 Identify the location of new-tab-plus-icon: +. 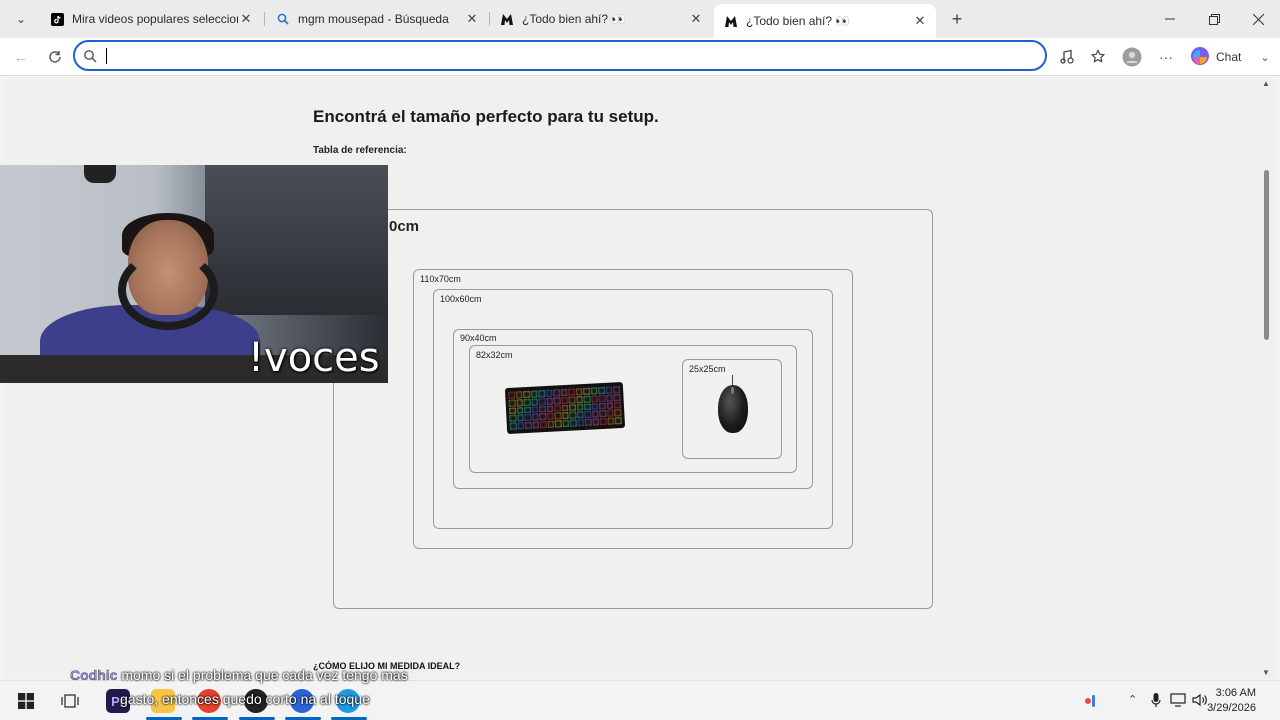
(957, 19).